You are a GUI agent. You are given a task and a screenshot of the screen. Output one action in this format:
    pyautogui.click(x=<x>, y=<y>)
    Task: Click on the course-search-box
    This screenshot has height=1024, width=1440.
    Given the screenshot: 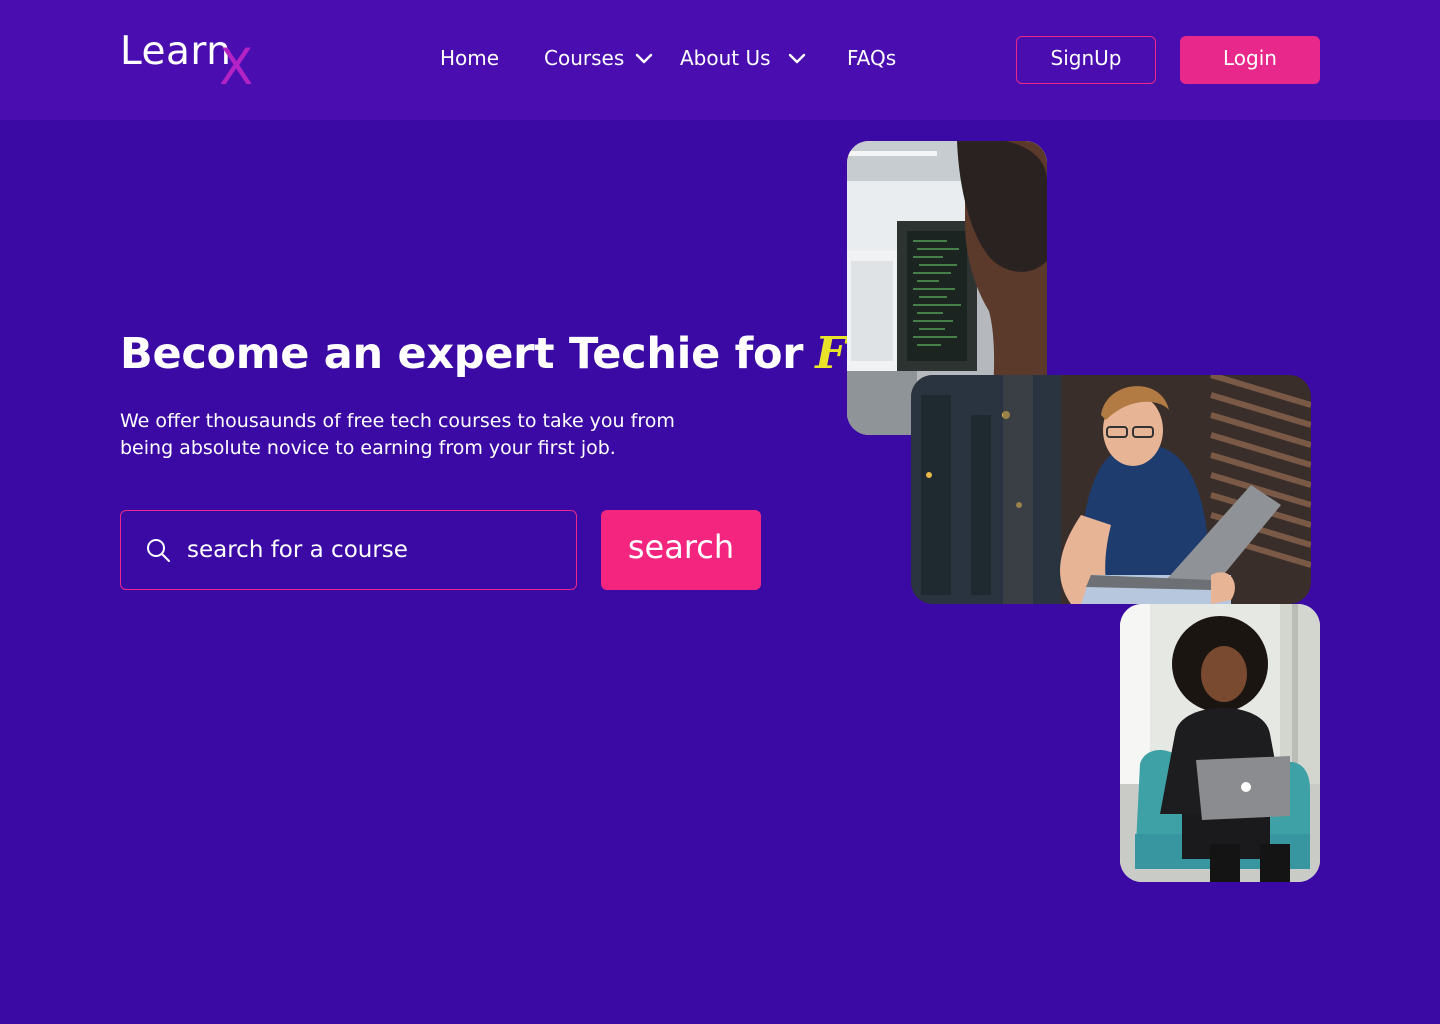 What is the action you would take?
    pyautogui.click(x=348, y=550)
    